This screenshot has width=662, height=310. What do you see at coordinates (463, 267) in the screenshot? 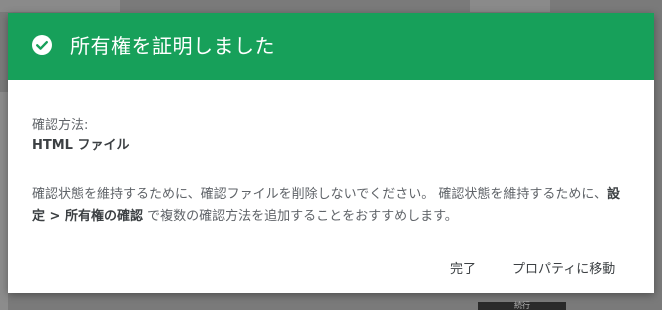
I see `done-button: 完了` at bounding box center [463, 267].